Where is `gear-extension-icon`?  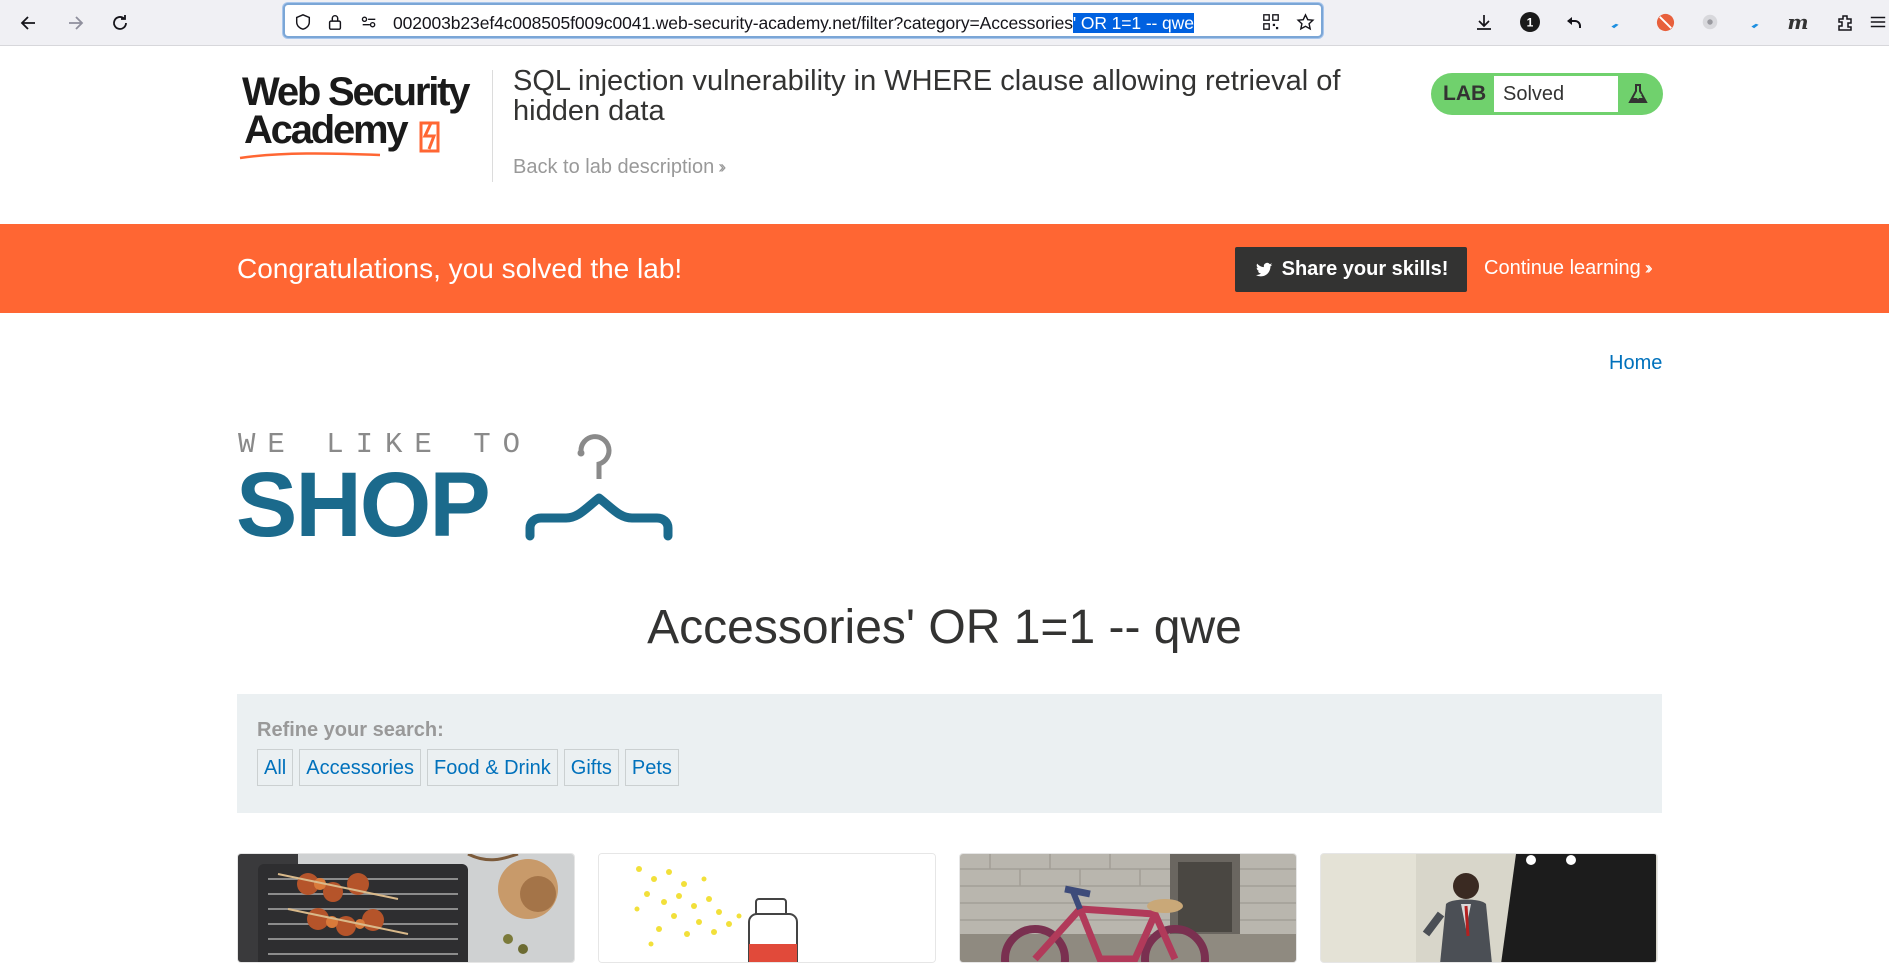
gear-extension-icon is located at coordinates (1710, 22).